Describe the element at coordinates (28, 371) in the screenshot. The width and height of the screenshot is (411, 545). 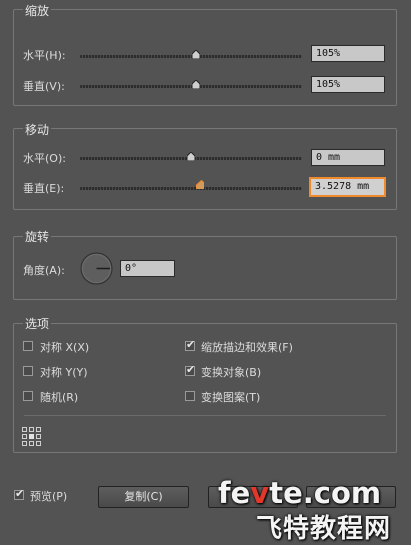
I see `reflect-y-checkbox` at that location.